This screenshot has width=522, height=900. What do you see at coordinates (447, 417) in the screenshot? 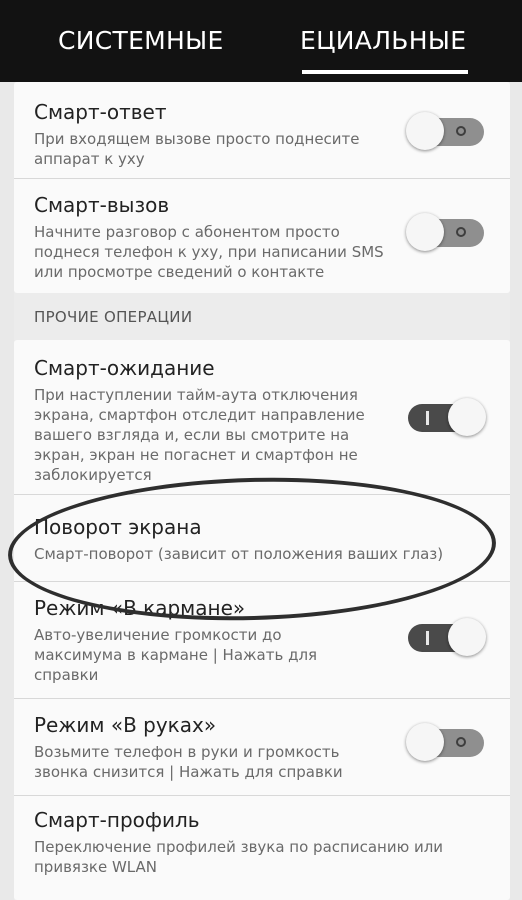
I see `smart-wait-toggle` at bounding box center [447, 417].